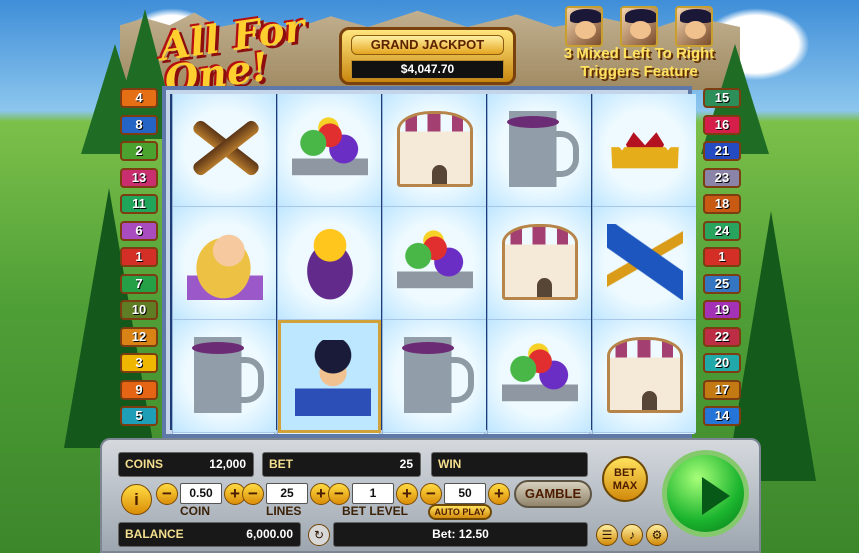 This screenshot has height=553, width=859. I want to click on left-payline-6: 6, so click(139, 230).